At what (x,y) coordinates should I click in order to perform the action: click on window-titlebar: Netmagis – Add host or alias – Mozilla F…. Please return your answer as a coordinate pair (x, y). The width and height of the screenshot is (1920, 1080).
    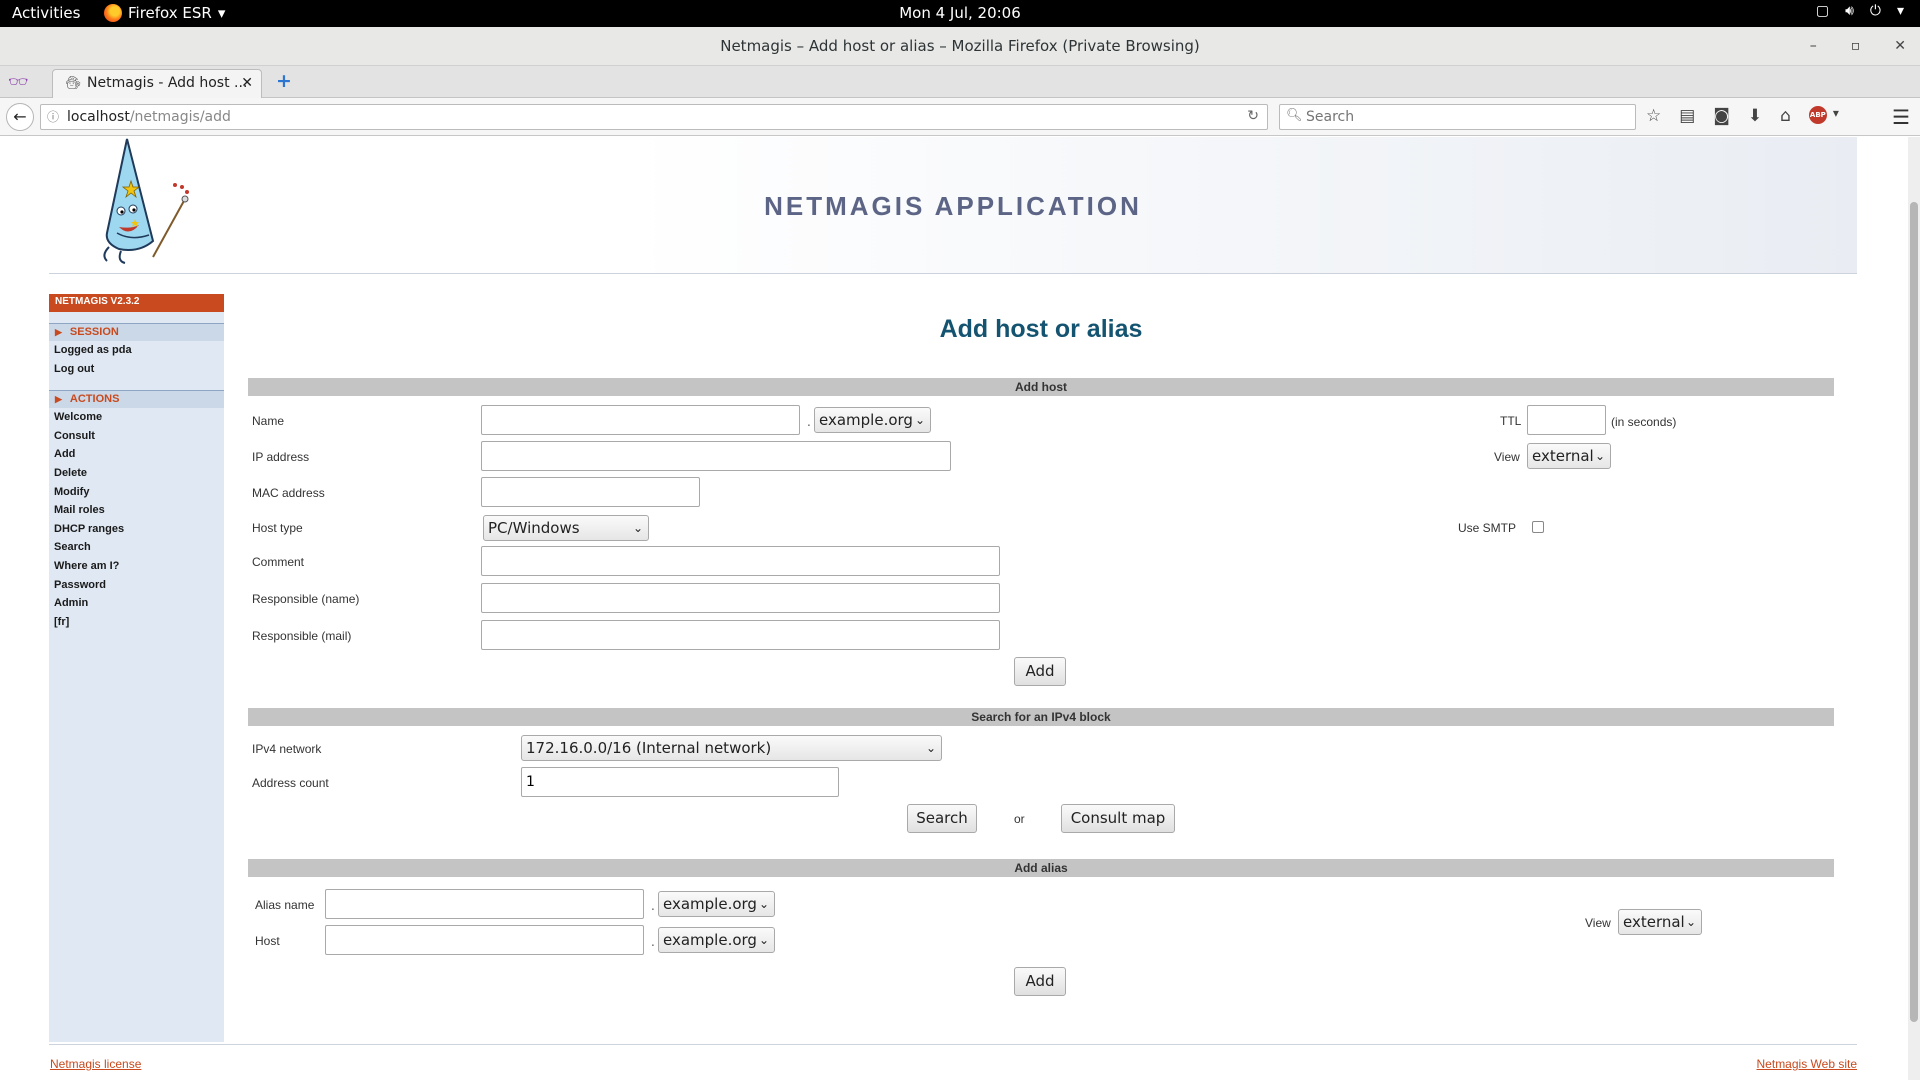
    Looking at the image, I should click on (960, 46).